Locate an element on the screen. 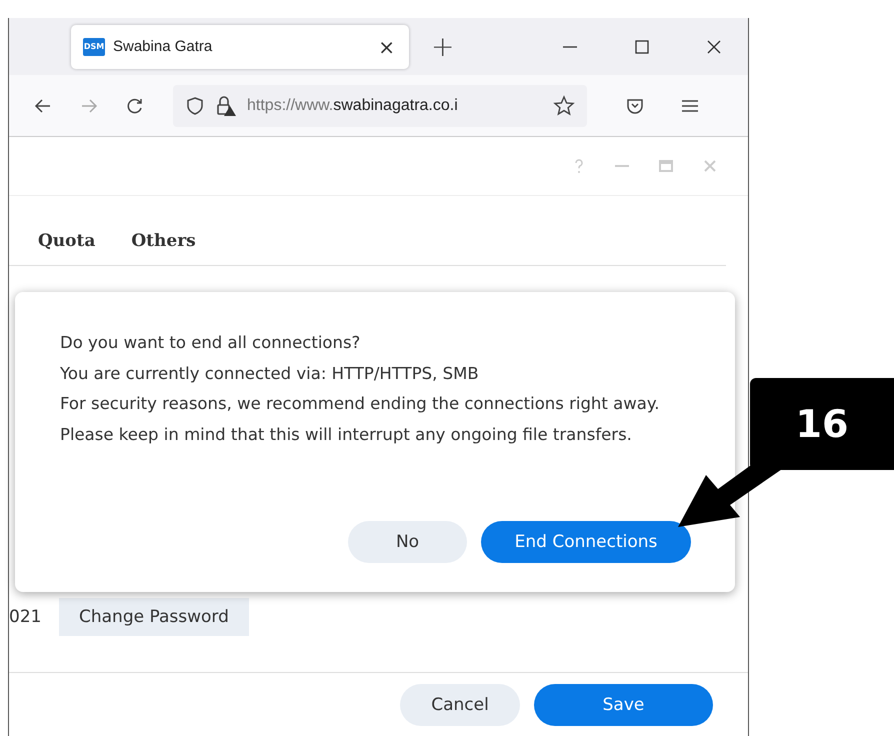 The width and height of the screenshot is (894, 736). date-text: 021 is located at coordinates (25, 617).